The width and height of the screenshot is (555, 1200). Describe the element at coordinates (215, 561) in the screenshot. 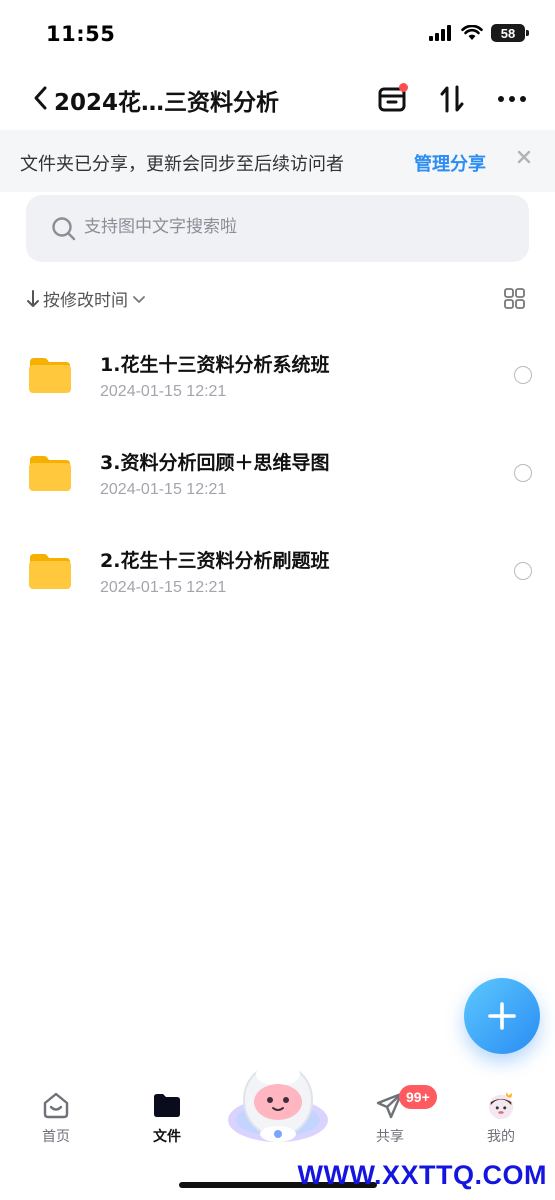

I see `file-name: 2.花生十三资料分析刷题班` at that location.